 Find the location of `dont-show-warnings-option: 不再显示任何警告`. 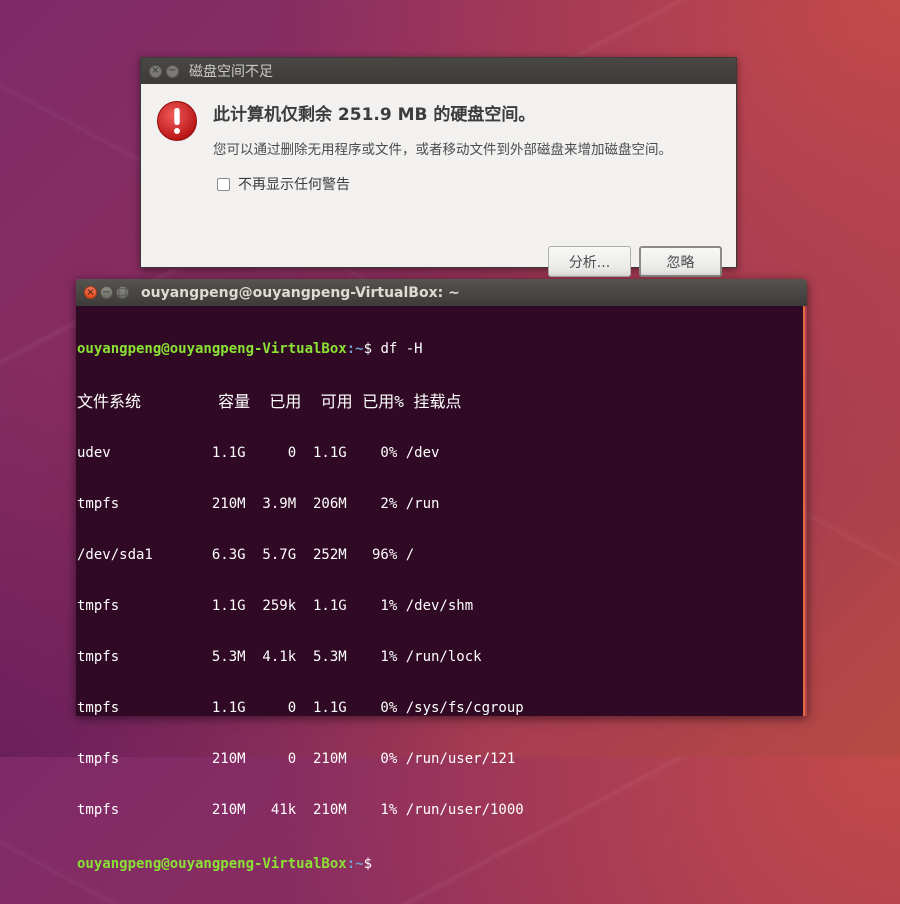

dont-show-warnings-option: 不再显示任何警告 is located at coordinates (283, 184).